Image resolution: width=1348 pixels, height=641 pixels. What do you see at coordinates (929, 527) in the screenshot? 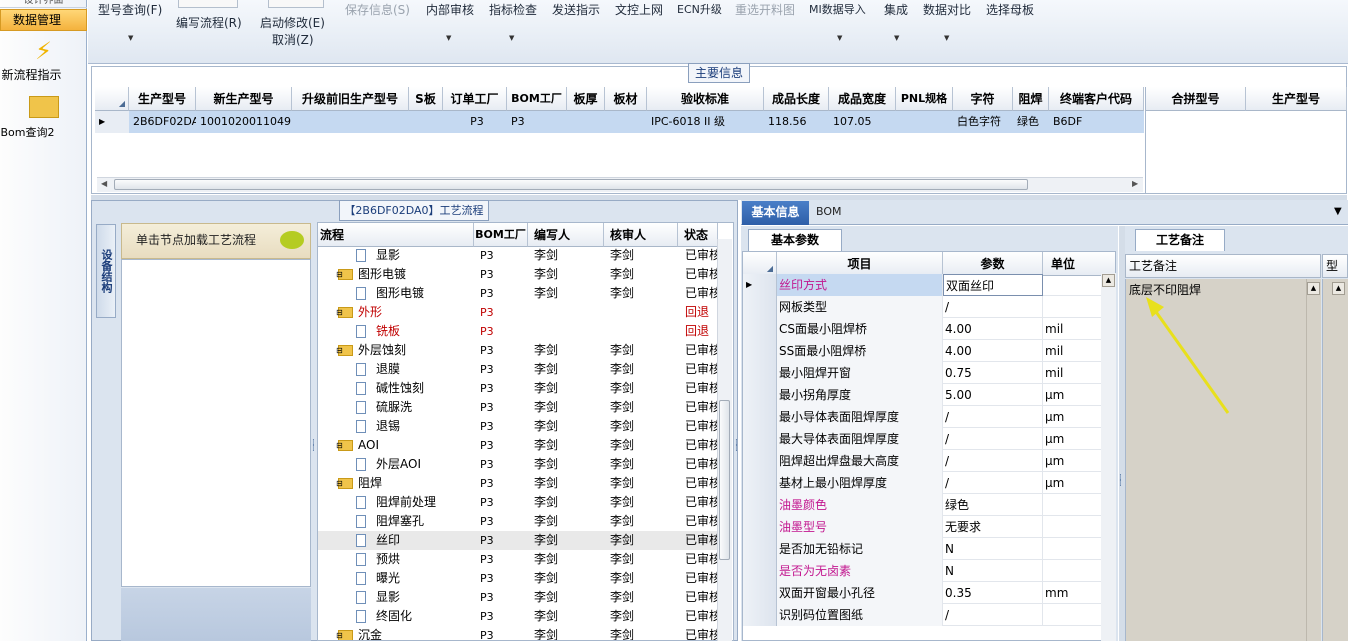
I see `param-row: 油墨型号 无要求` at bounding box center [929, 527].